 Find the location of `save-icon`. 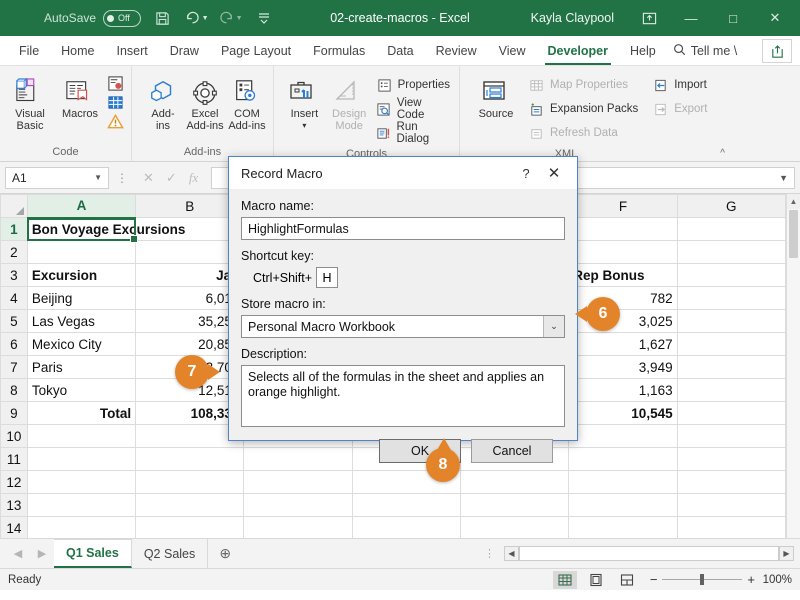

save-icon is located at coordinates (162, 18).